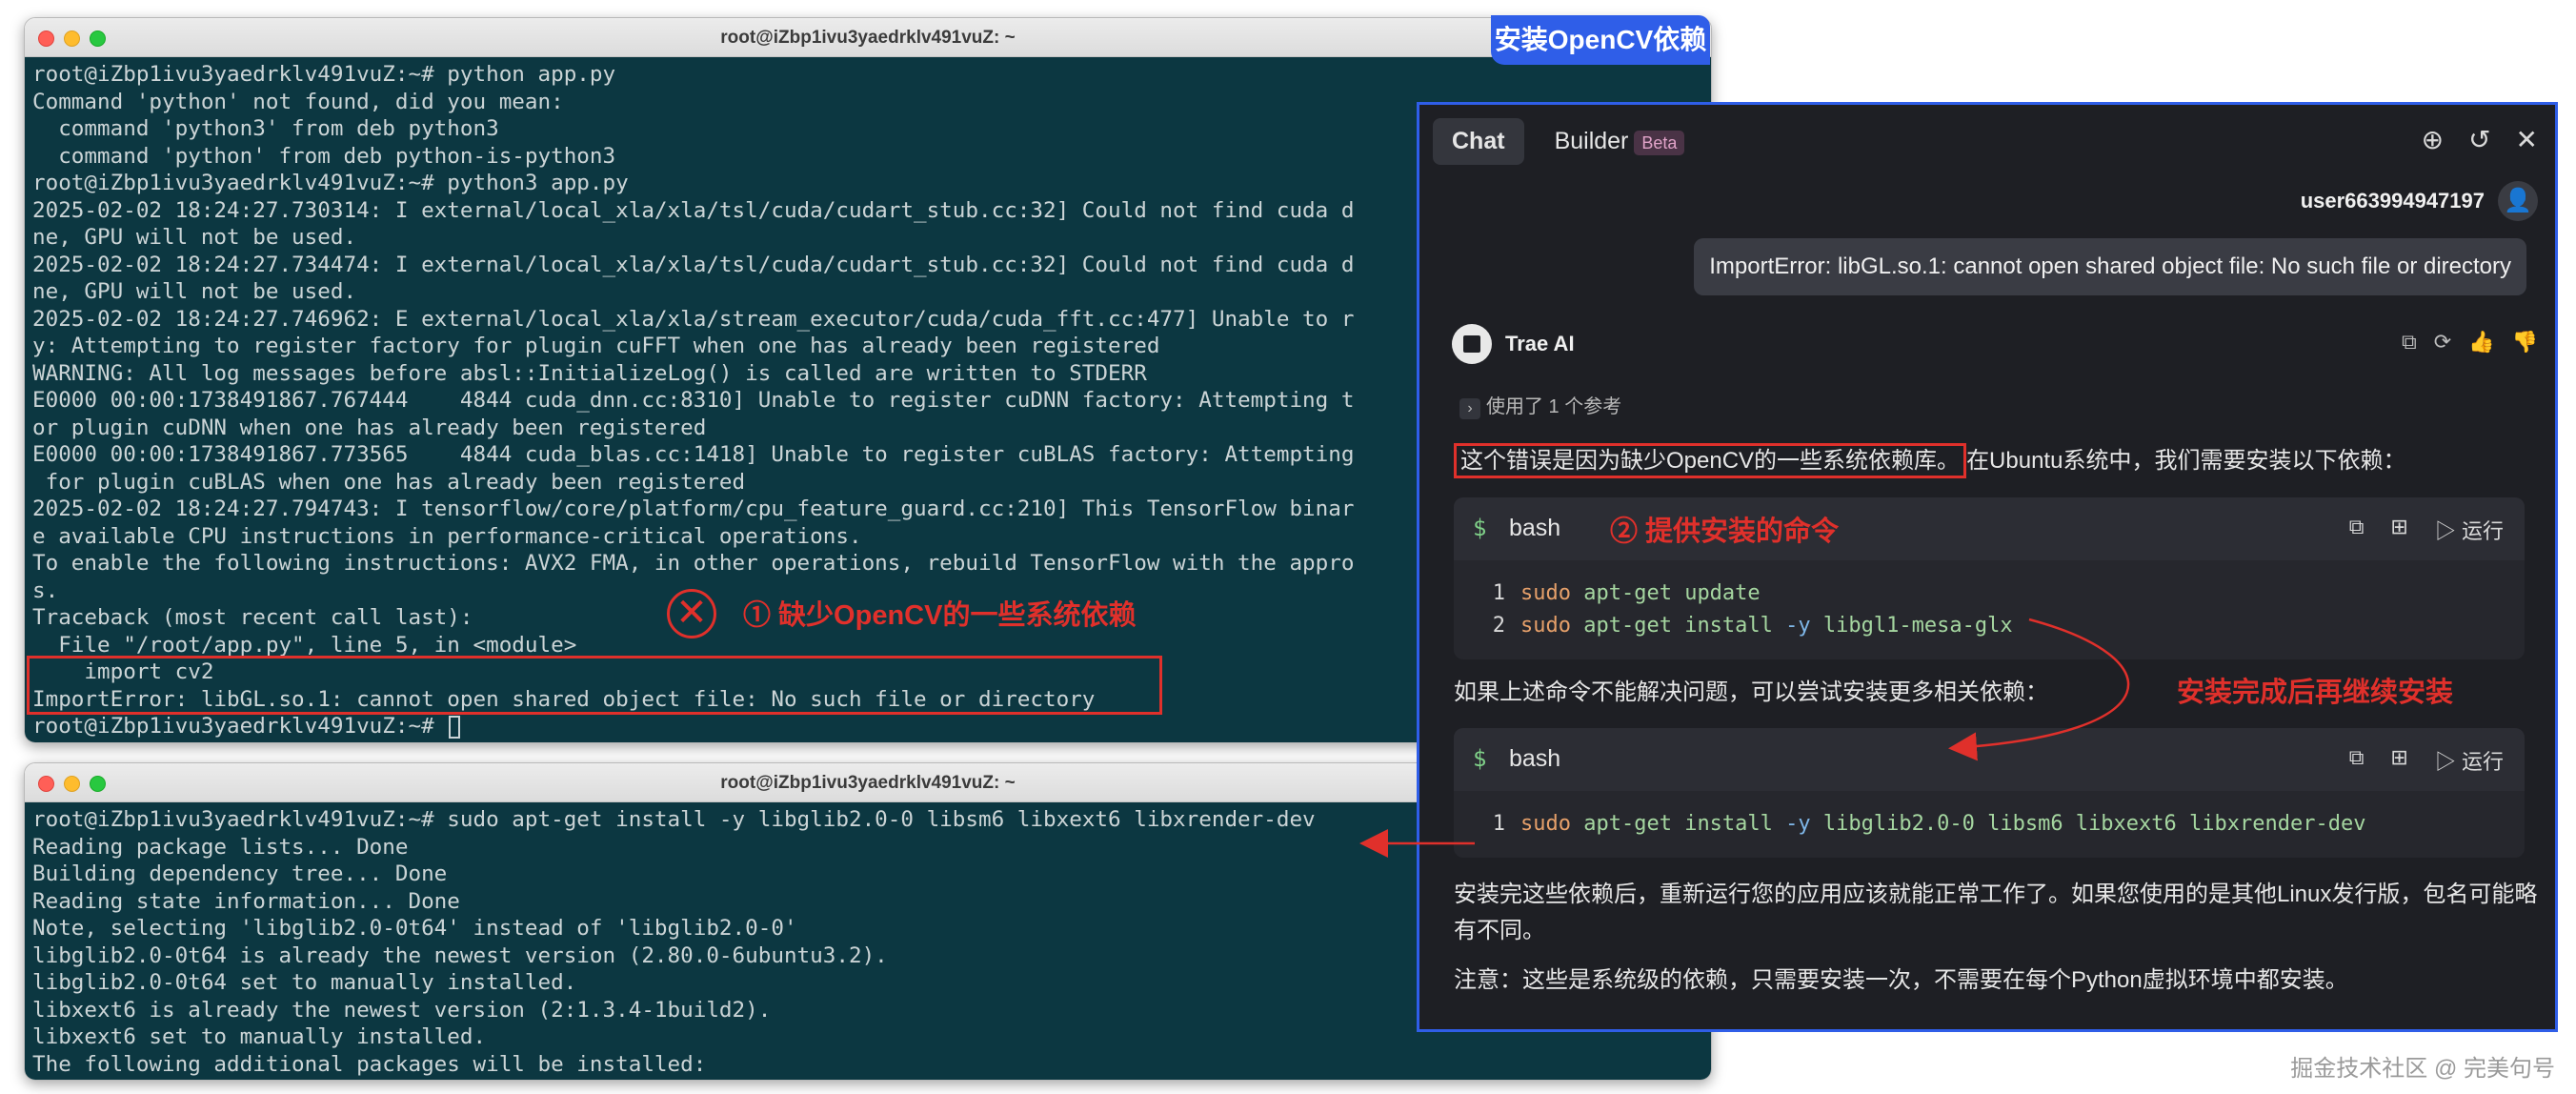 This screenshot has height=1094, width=2576. What do you see at coordinates (940, 615) in the screenshot?
I see `missing-deps-annotation: ① 缺少OpenCV的一些系统依赖` at bounding box center [940, 615].